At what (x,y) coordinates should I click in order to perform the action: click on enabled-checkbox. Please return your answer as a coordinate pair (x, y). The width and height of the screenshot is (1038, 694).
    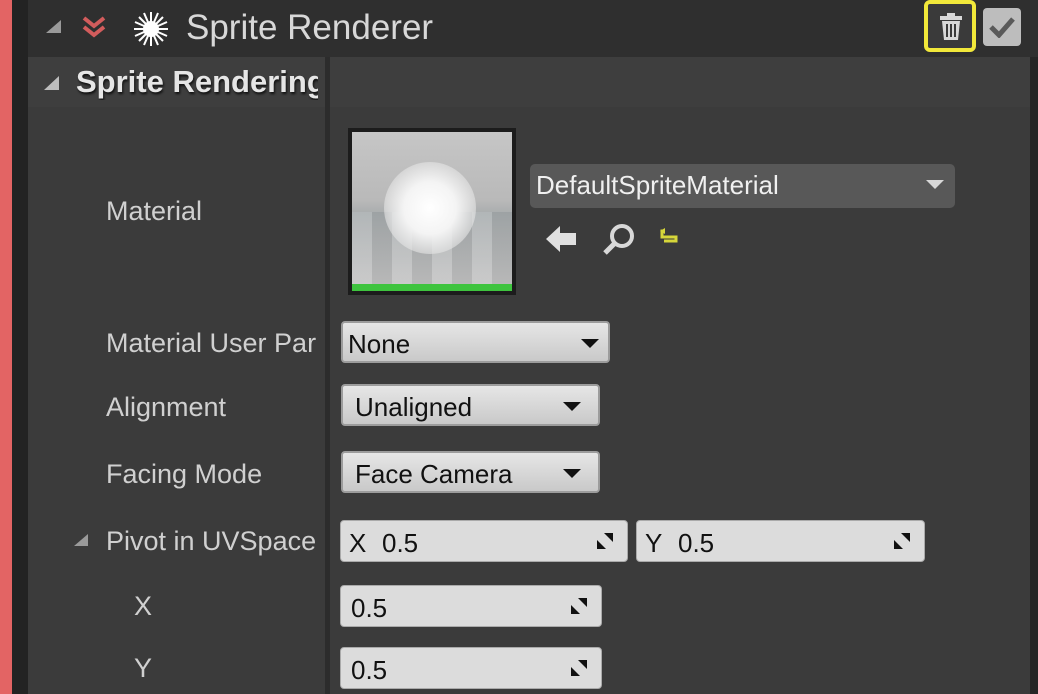
    Looking at the image, I should click on (1002, 27).